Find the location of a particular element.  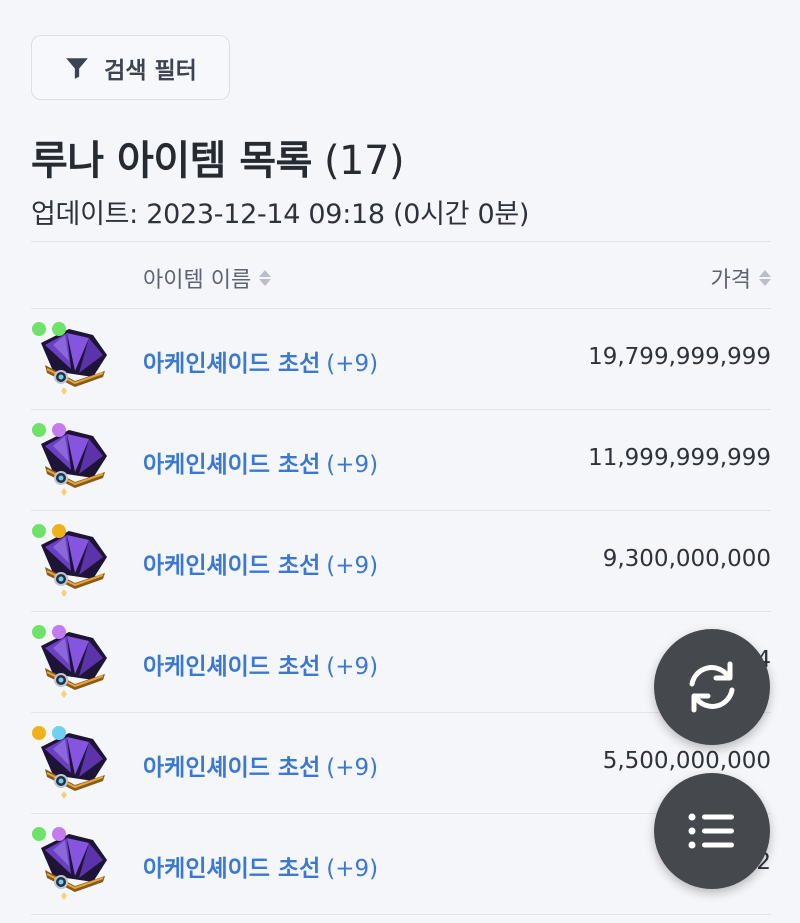

search-filter-label: 검색 필터 is located at coordinates (150, 70).